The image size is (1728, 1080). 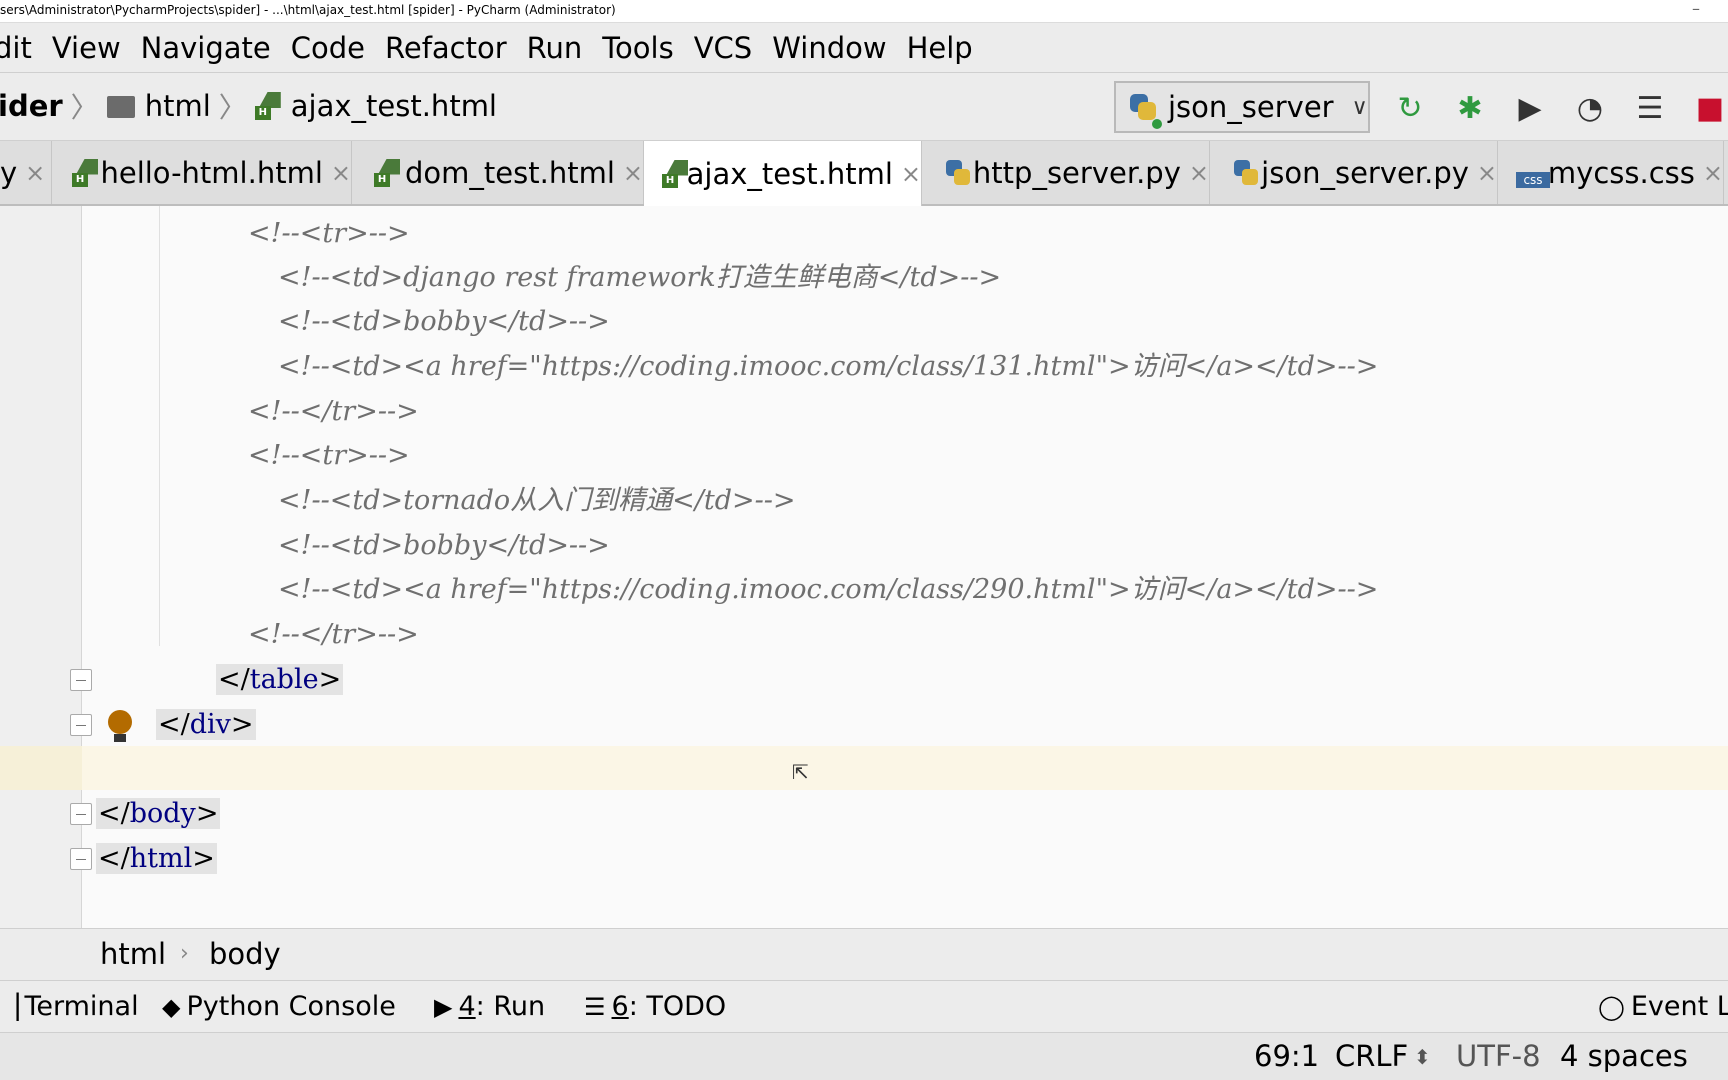 I want to click on menu-window: Window, so click(x=829, y=48).